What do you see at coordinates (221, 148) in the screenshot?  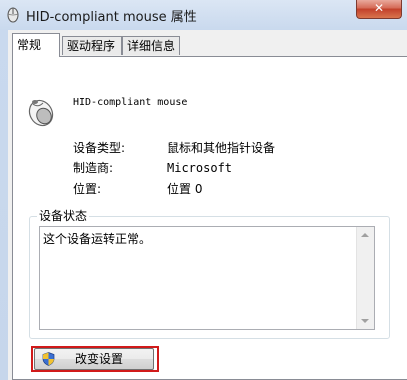 I see `device-type-value: 鼠标和其他指针设备` at bounding box center [221, 148].